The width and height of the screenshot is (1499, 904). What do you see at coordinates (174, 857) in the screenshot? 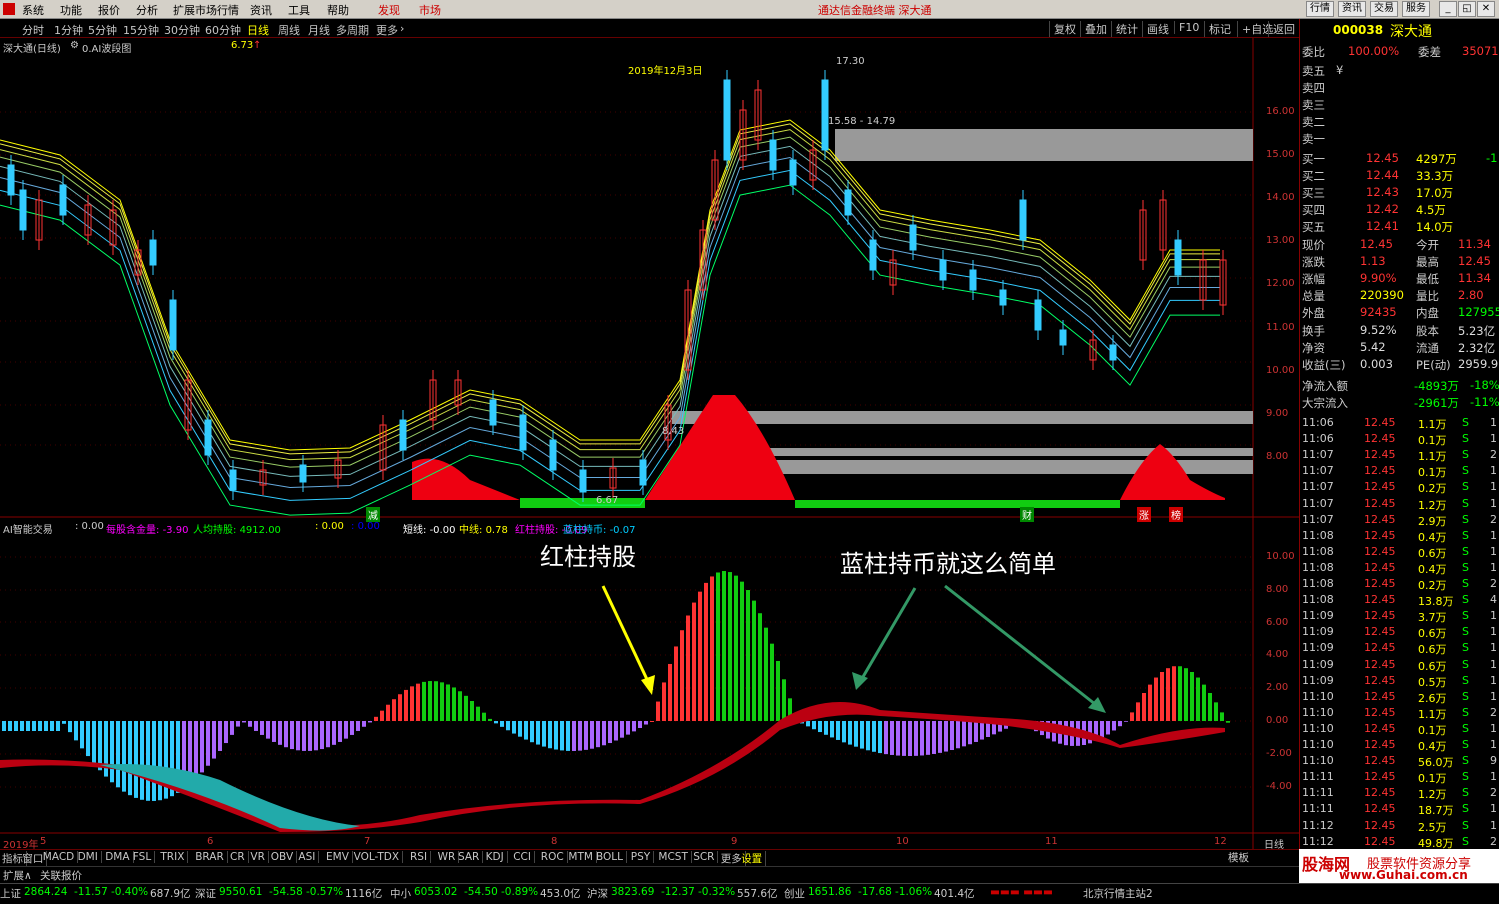
I see `indicator-tab-6: TRIX` at bounding box center [174, 857].